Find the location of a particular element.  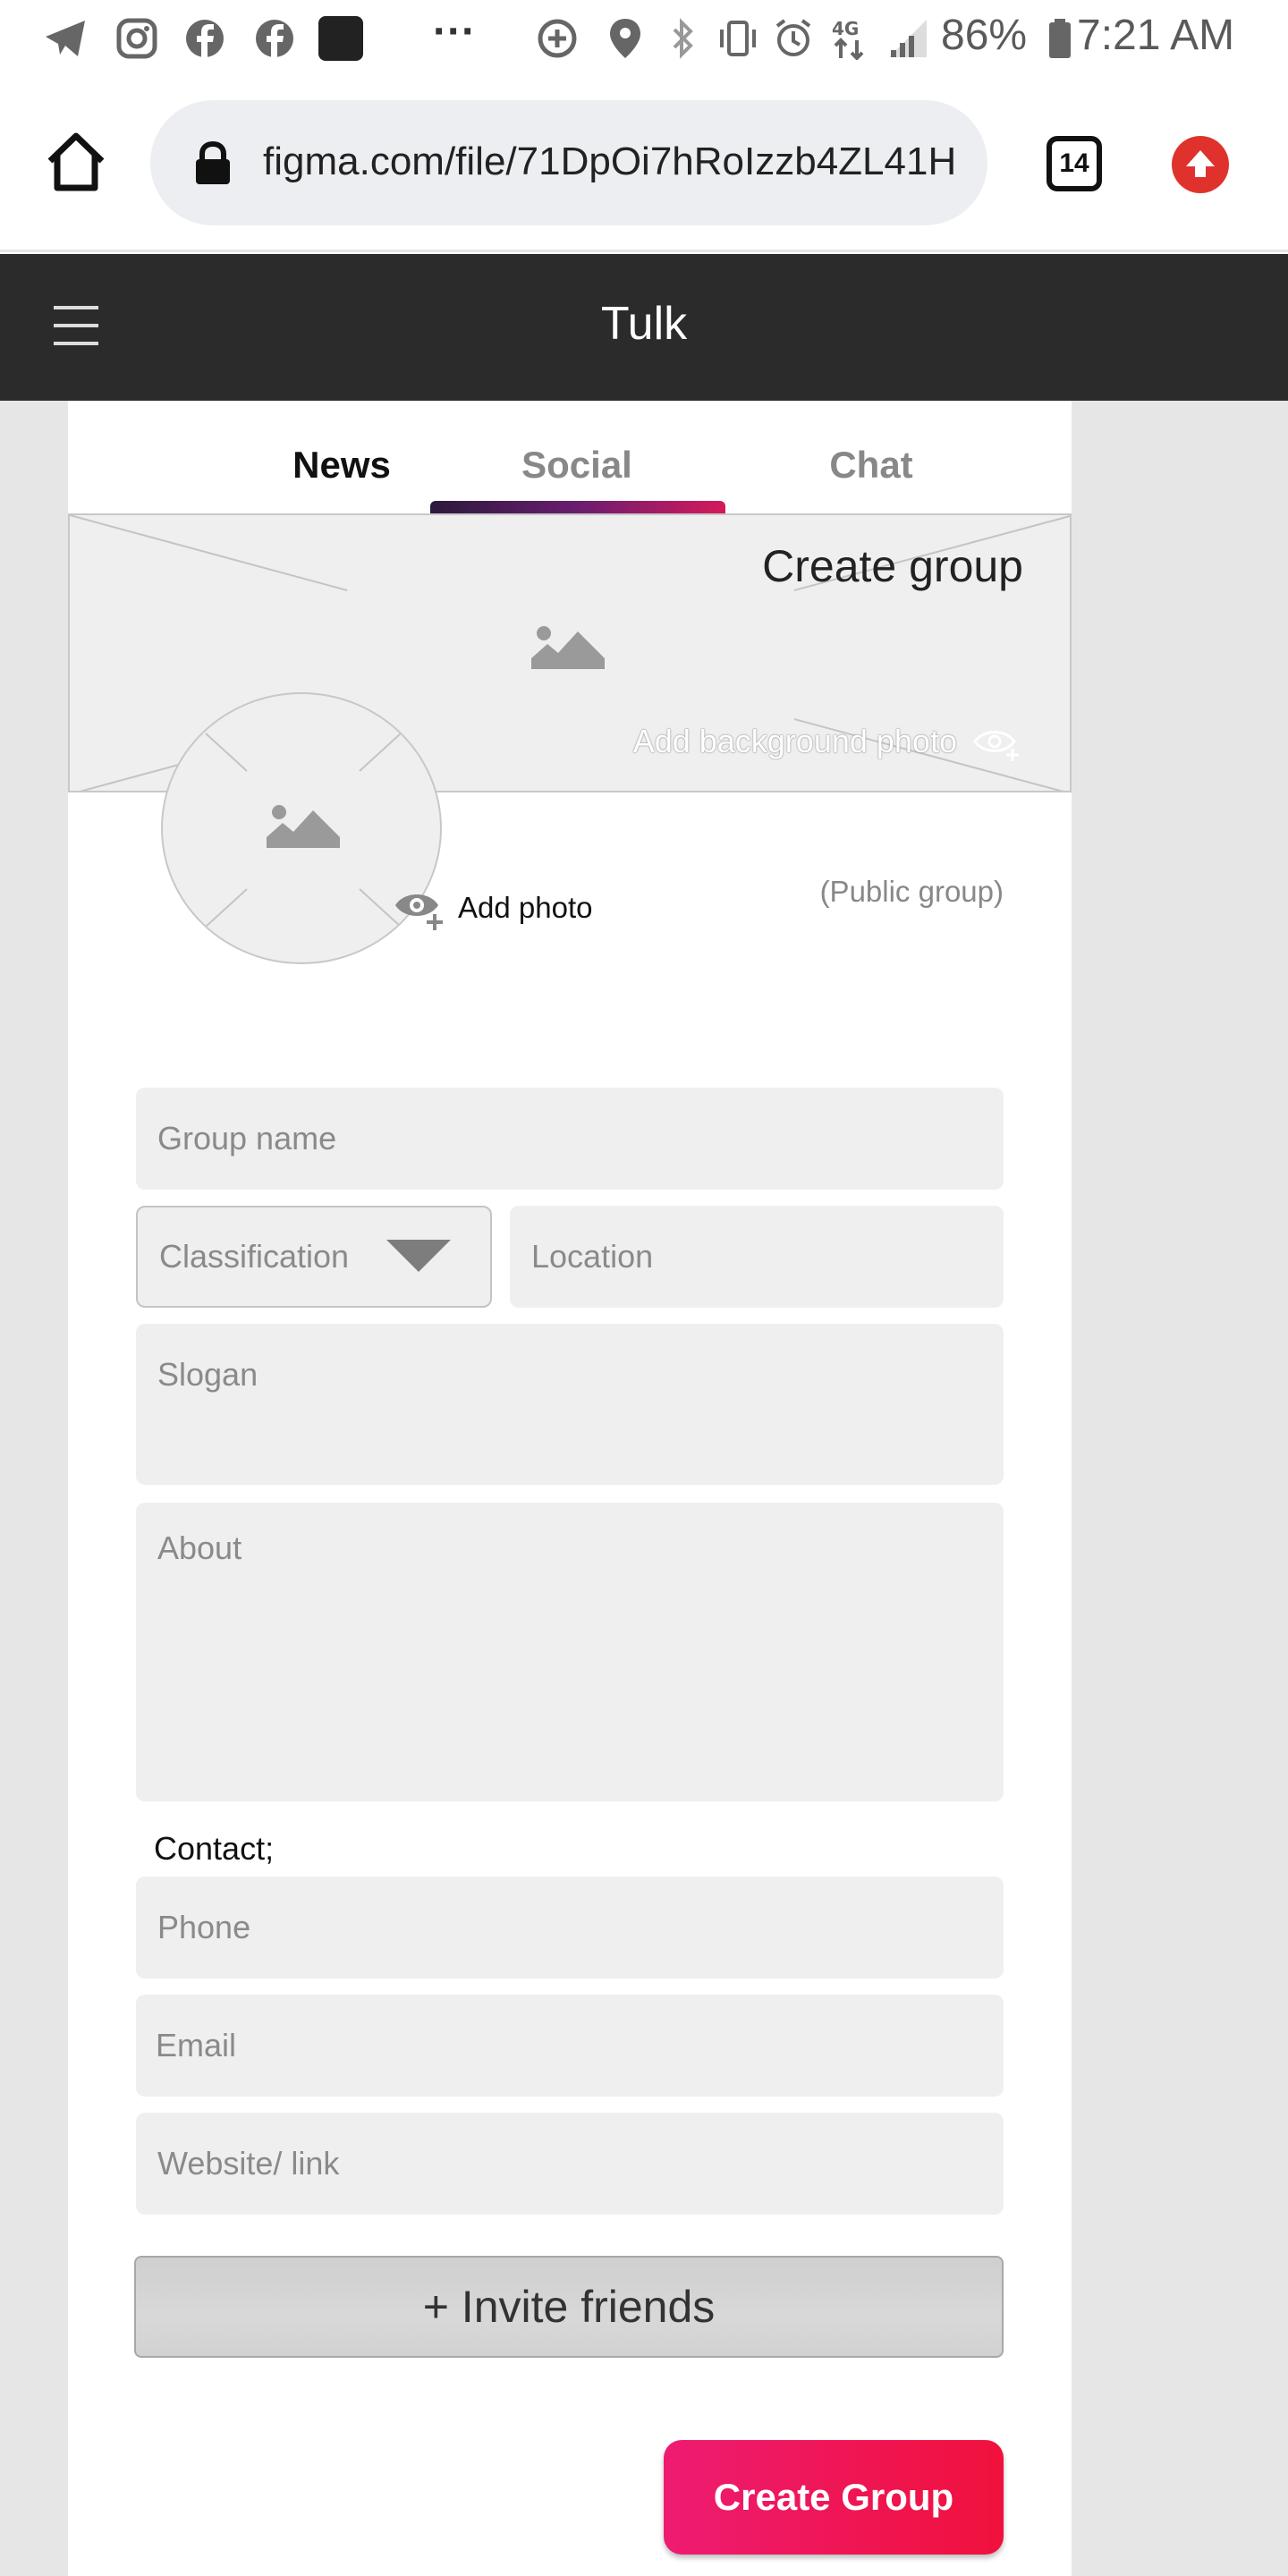

update-button is located at coordinates (1200, 164).